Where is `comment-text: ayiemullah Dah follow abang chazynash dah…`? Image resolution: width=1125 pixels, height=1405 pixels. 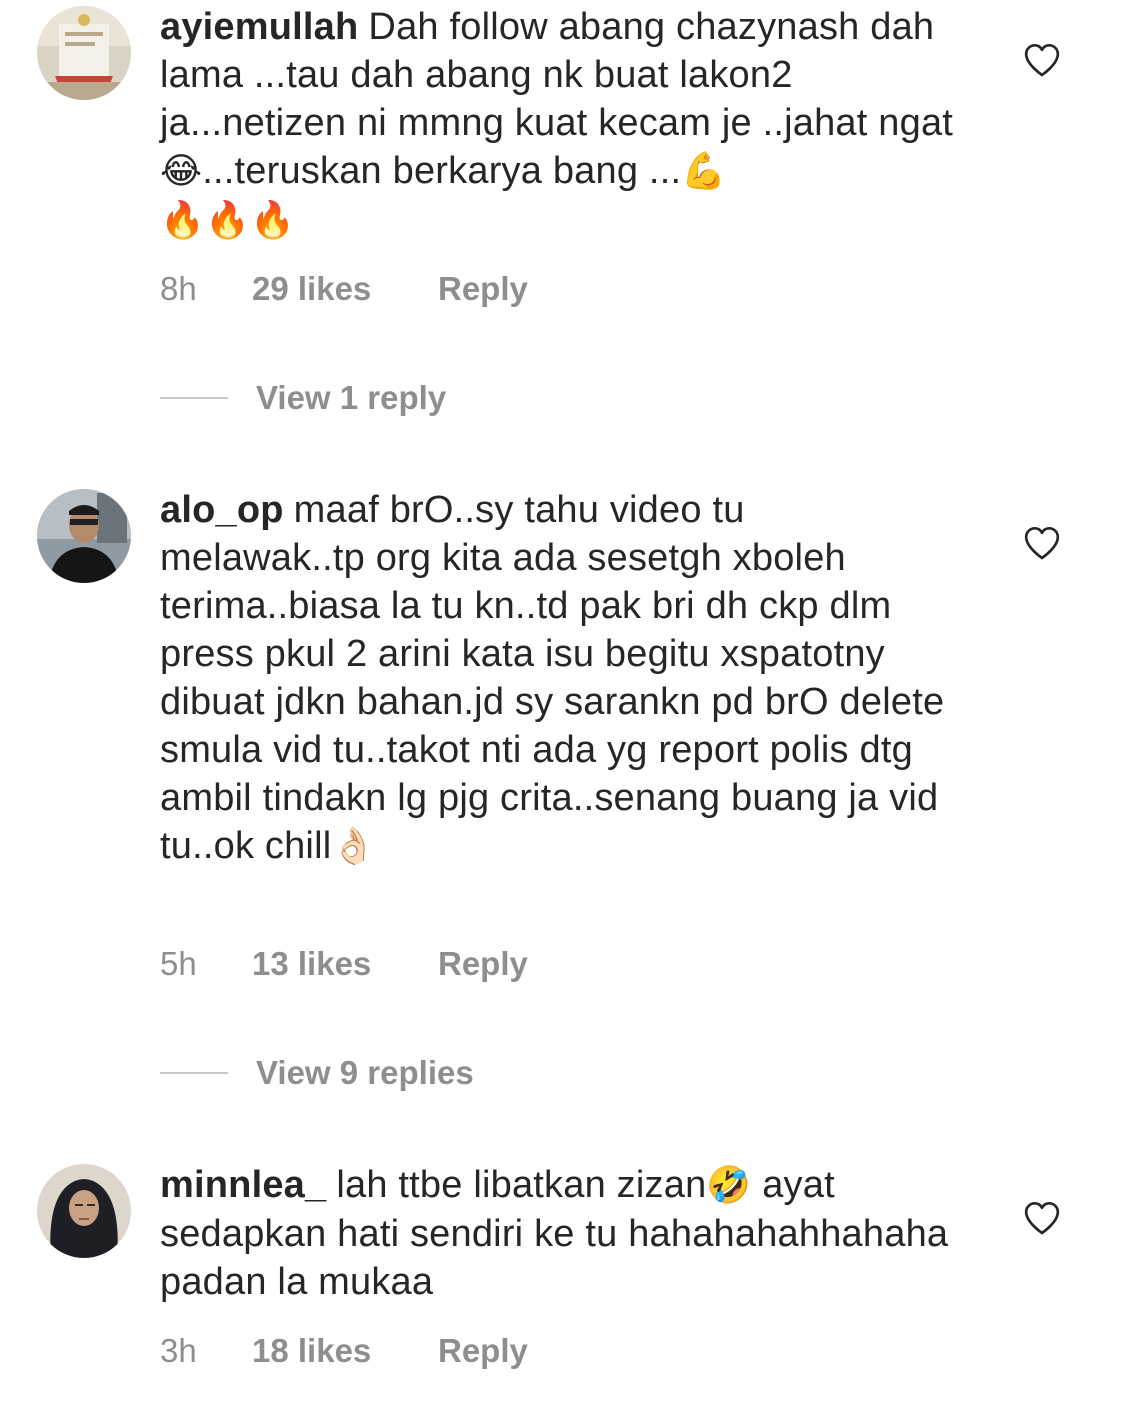 comment-text: ayiemullah Dah follow abang chazynash dah… is located at coordinates (560, 124).